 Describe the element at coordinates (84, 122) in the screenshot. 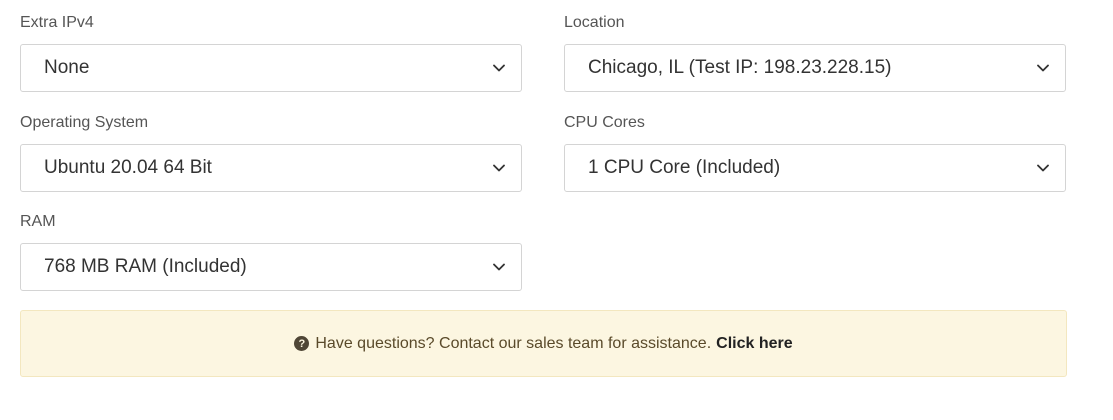

I see `operating-system-label: Operating System` at that location.